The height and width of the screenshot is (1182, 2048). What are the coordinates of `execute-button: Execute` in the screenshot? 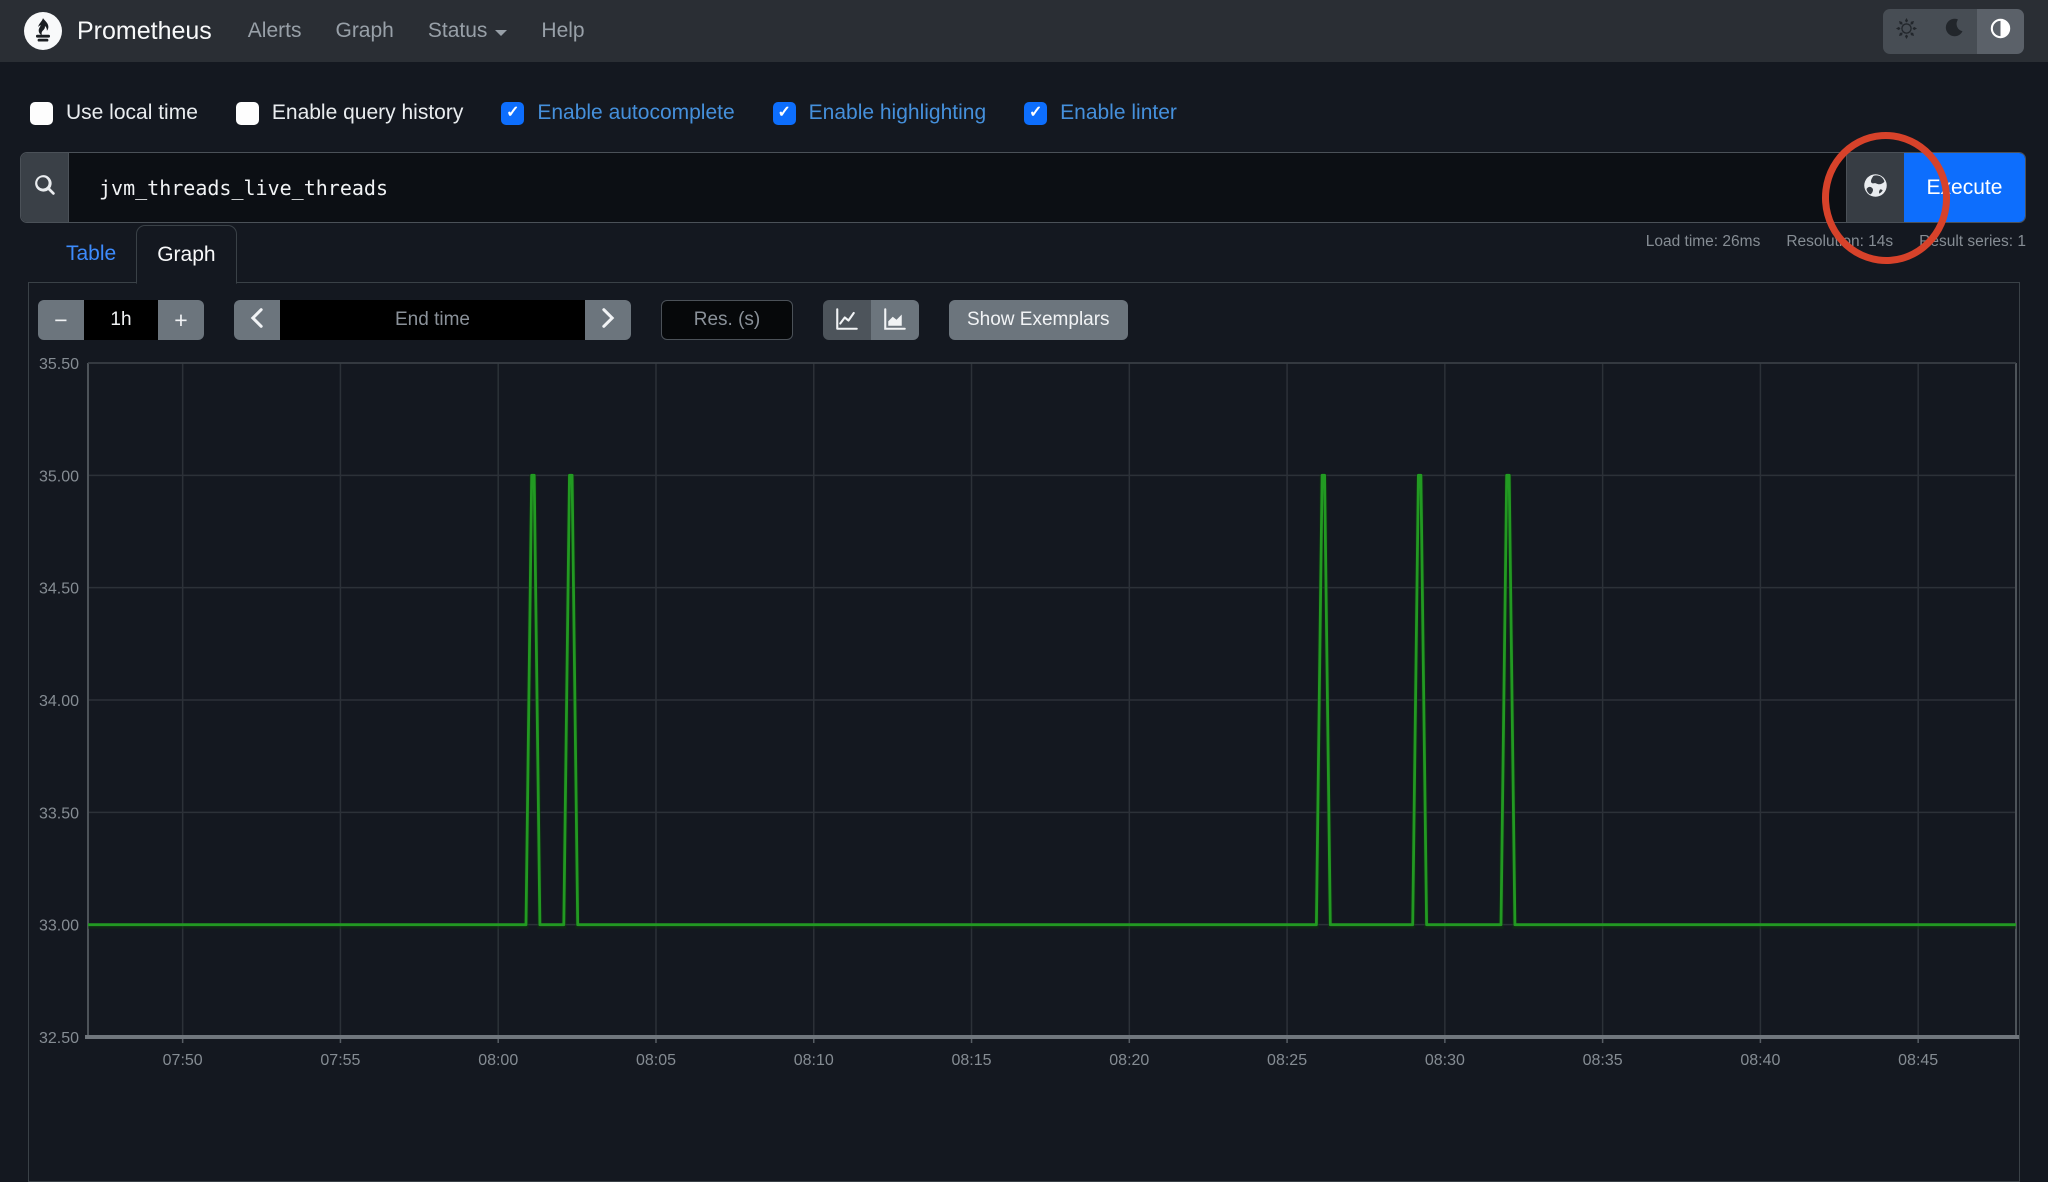 It's located at (1964, 187).